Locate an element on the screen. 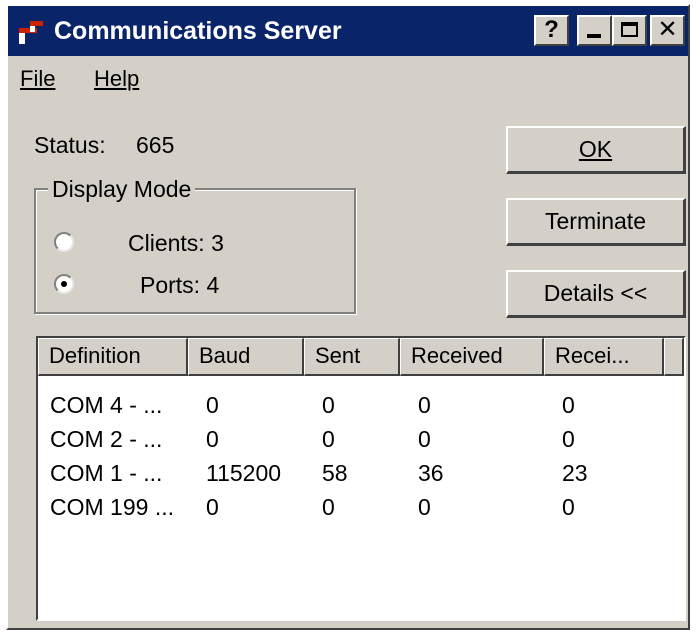 Image resolution: width=696 pixels, height=635 pixels. column-header-received: Received is located at coordinates (472, 357).